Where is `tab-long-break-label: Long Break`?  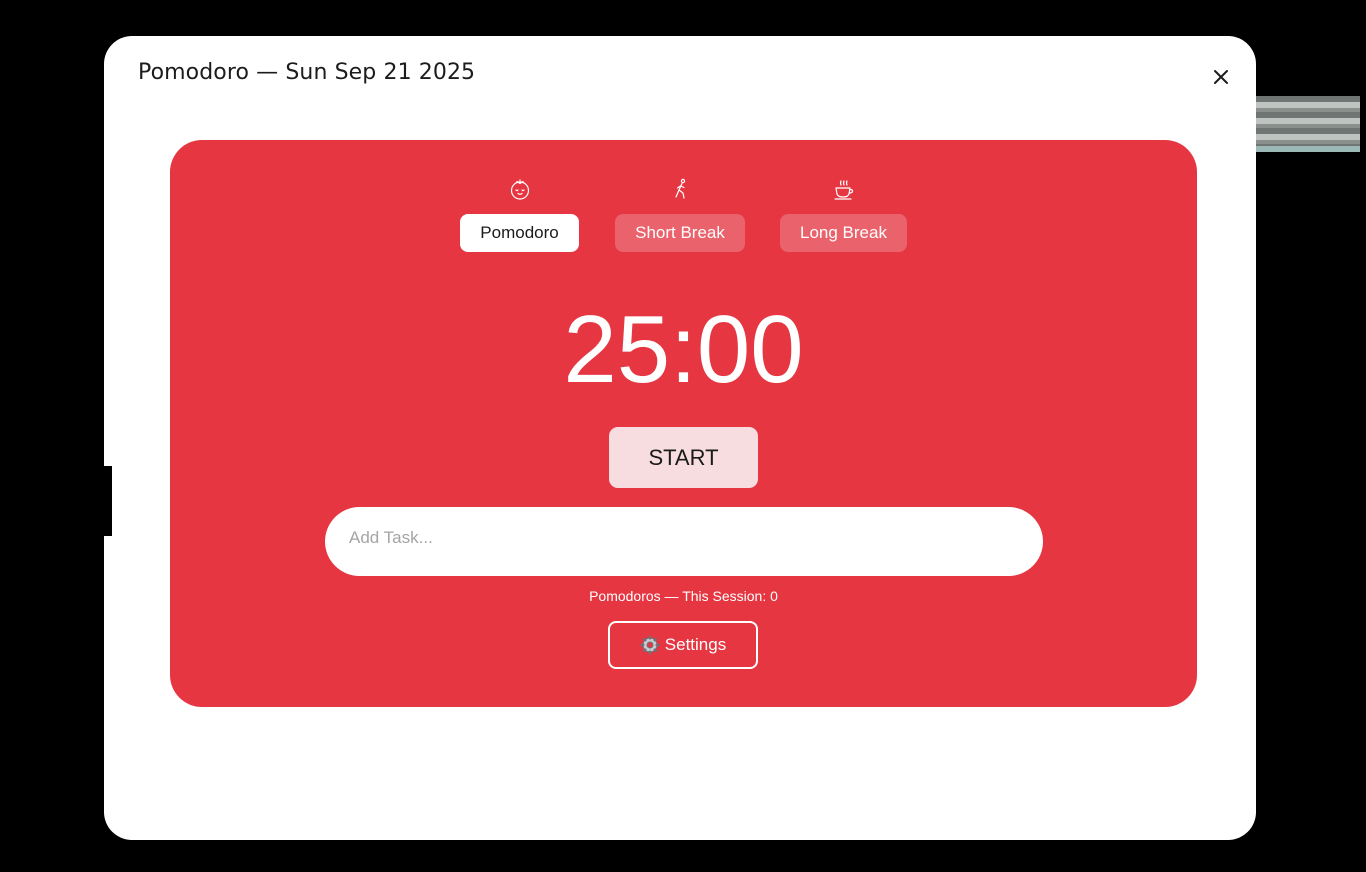
tab-long-break-label: Long Break is located at coordinates (843, 232).